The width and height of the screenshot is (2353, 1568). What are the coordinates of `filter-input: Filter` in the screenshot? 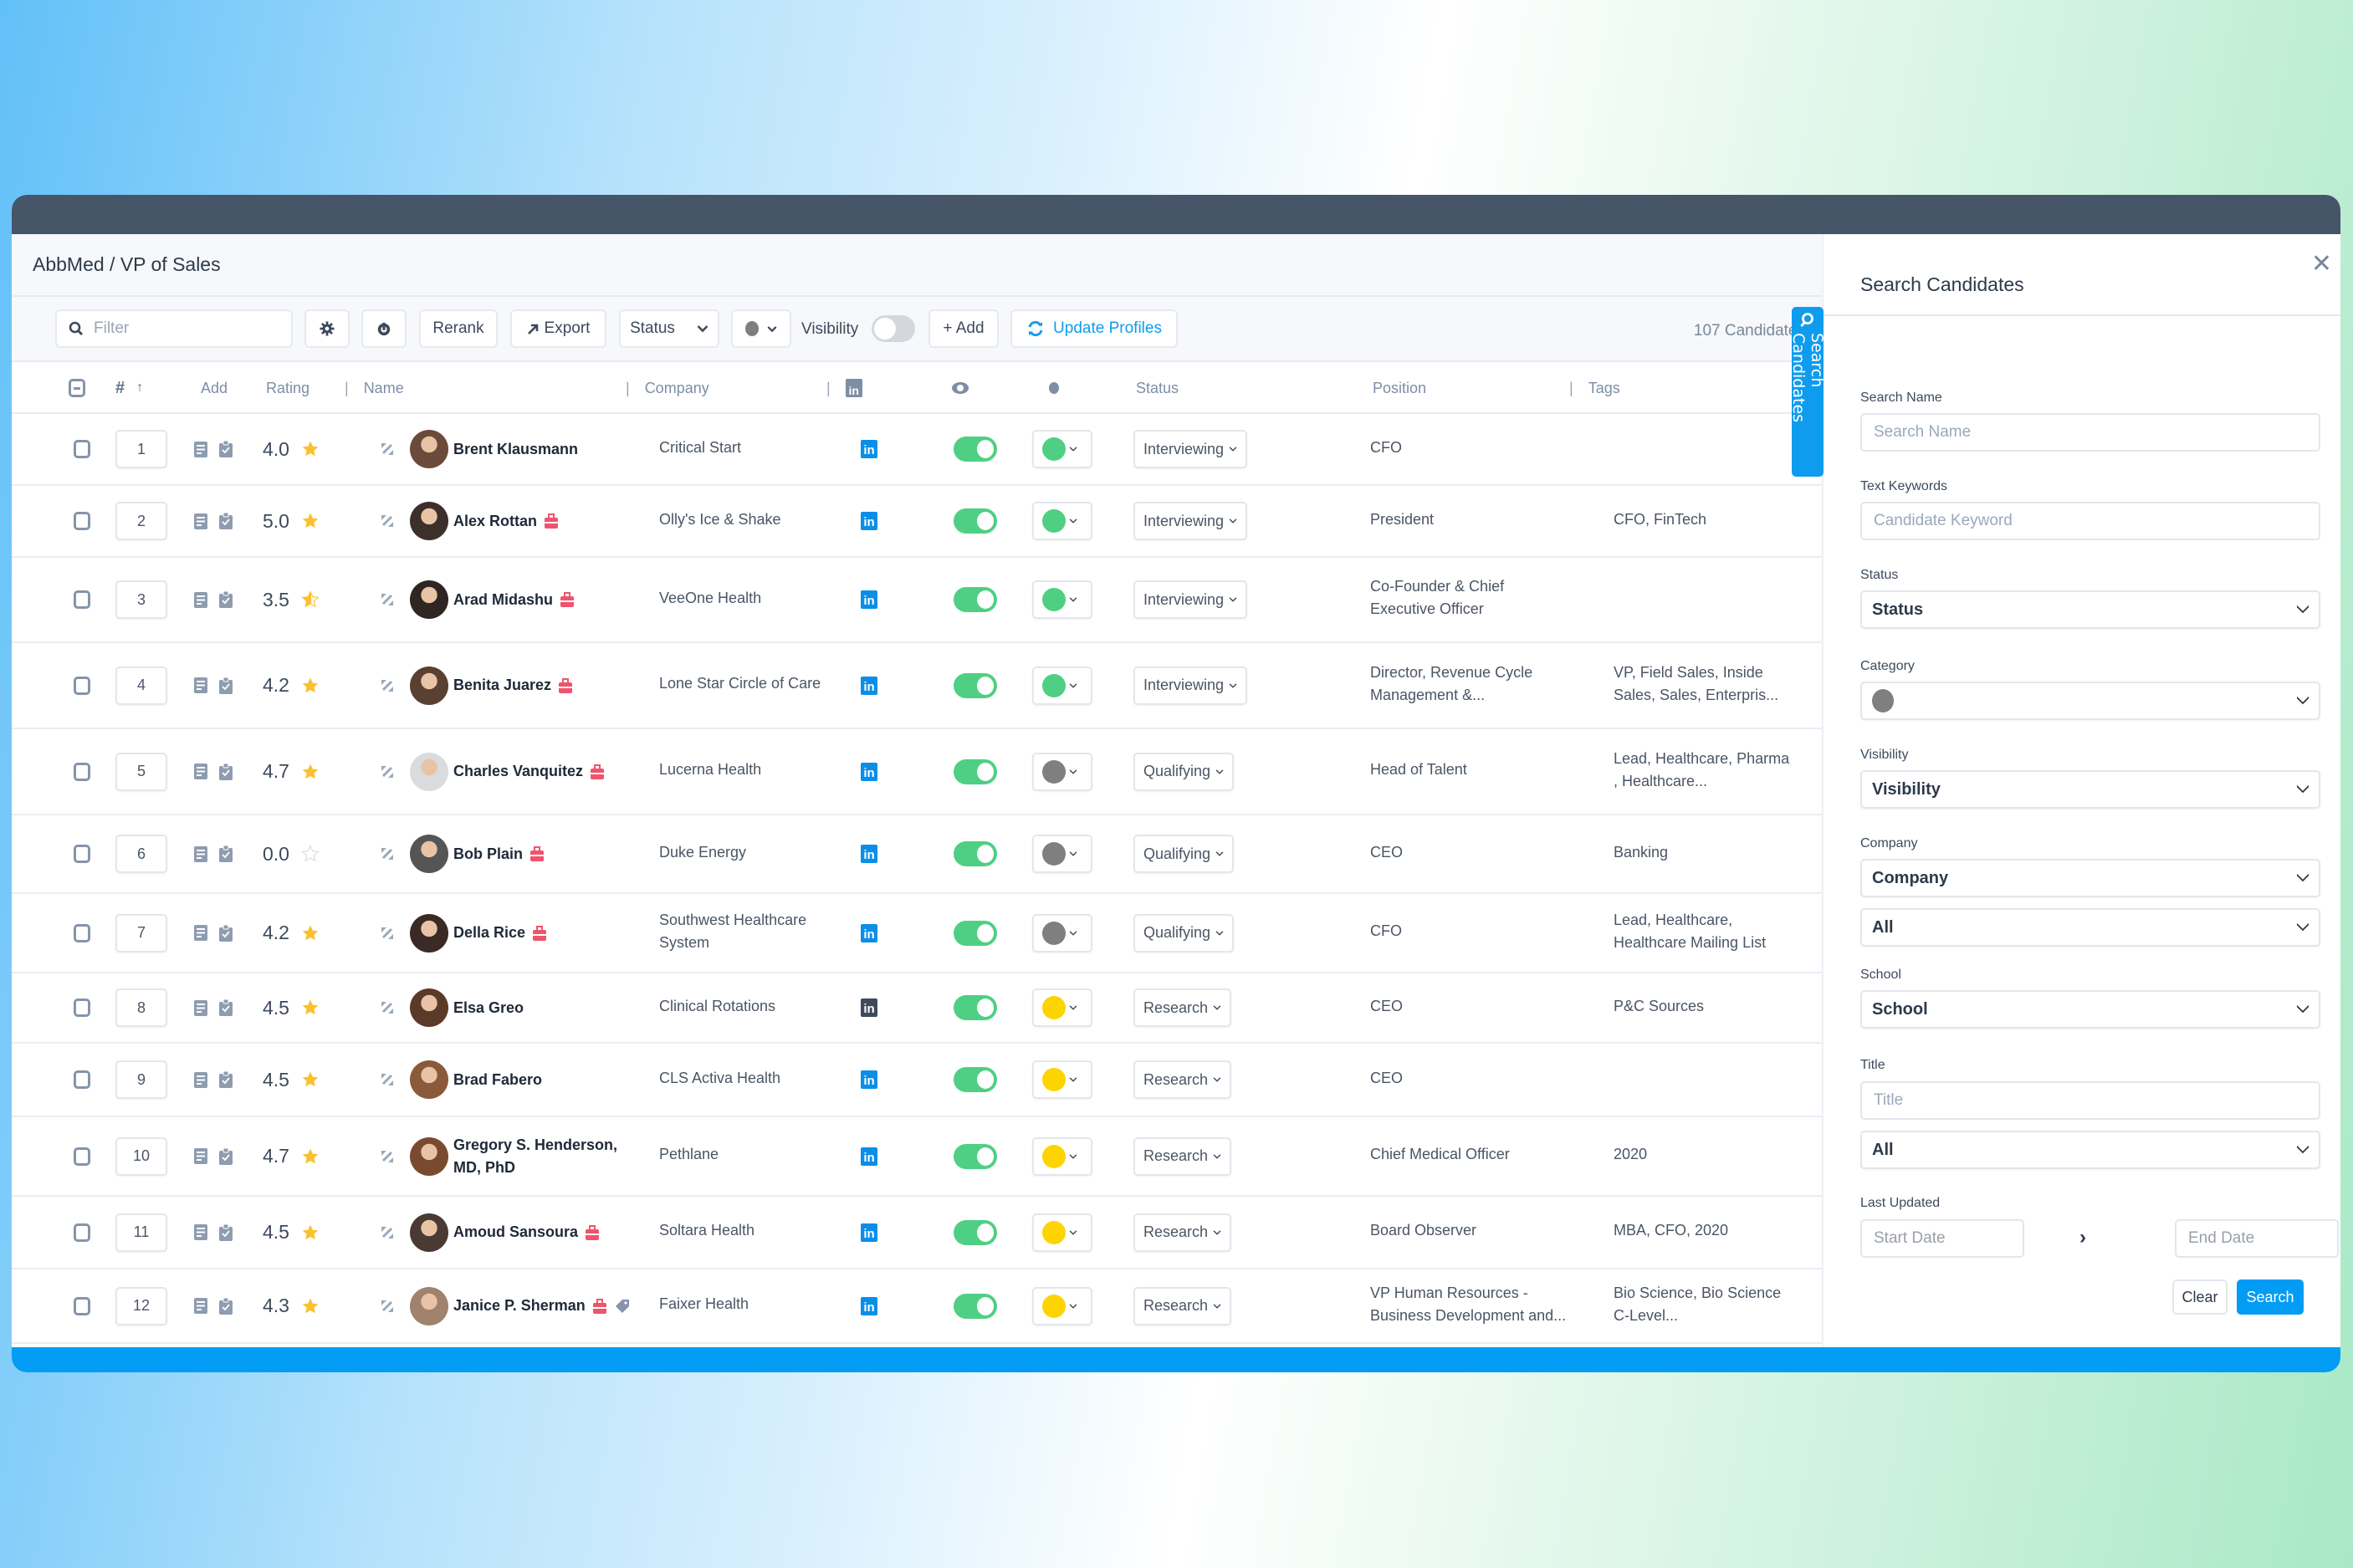 It's located at (174, 328).